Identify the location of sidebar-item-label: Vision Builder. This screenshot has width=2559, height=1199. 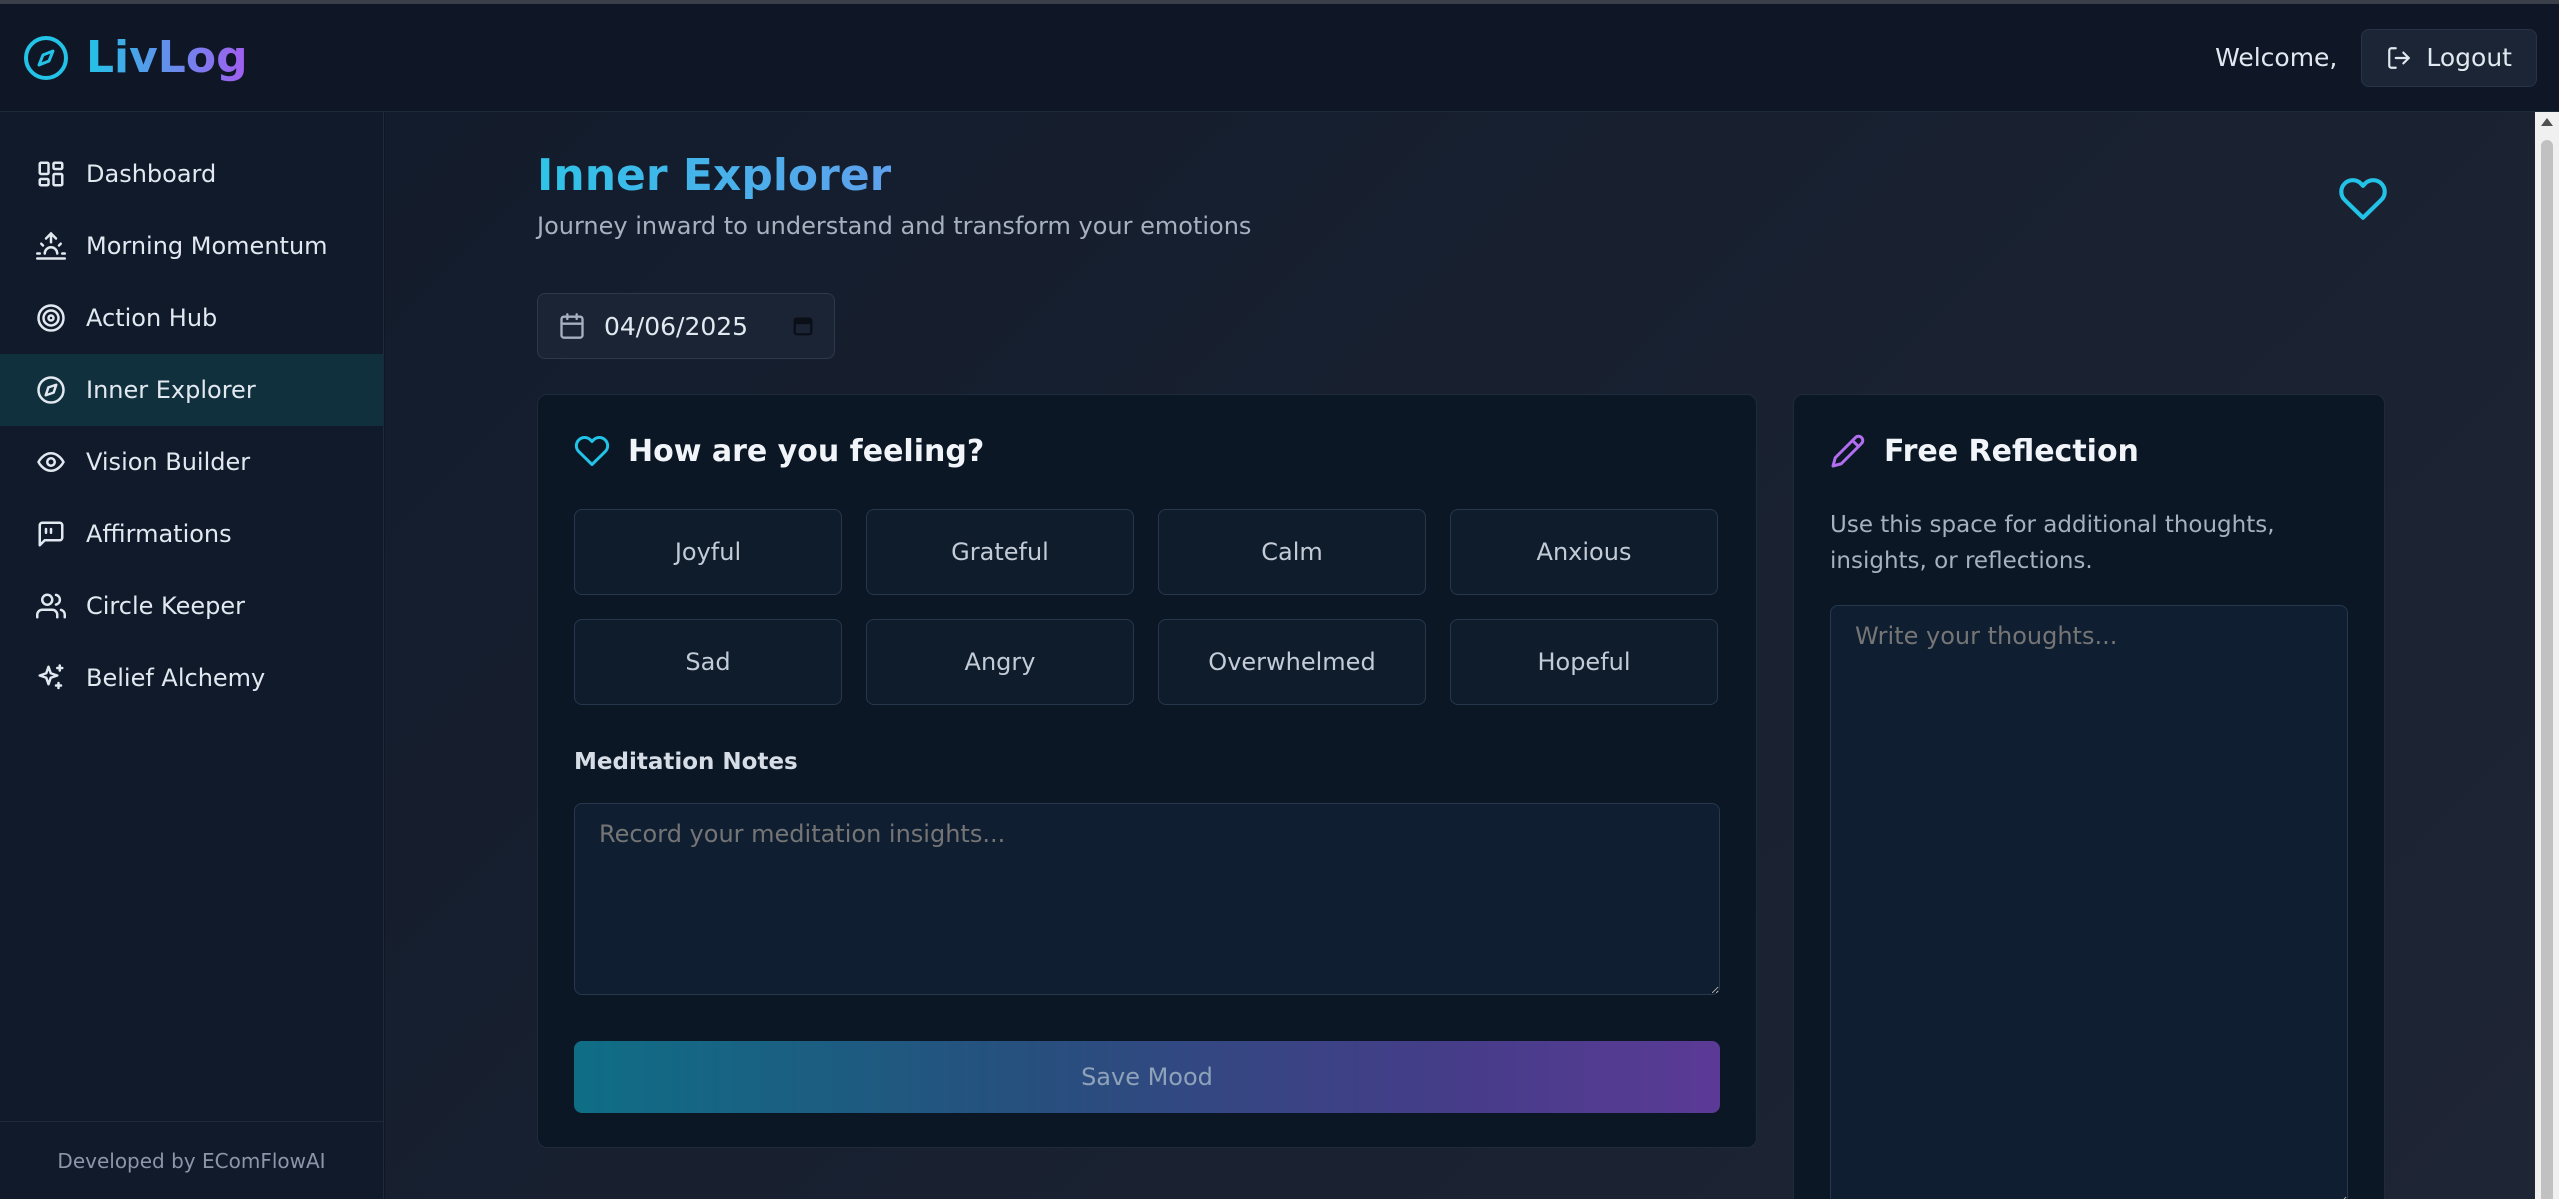
(168, 462).